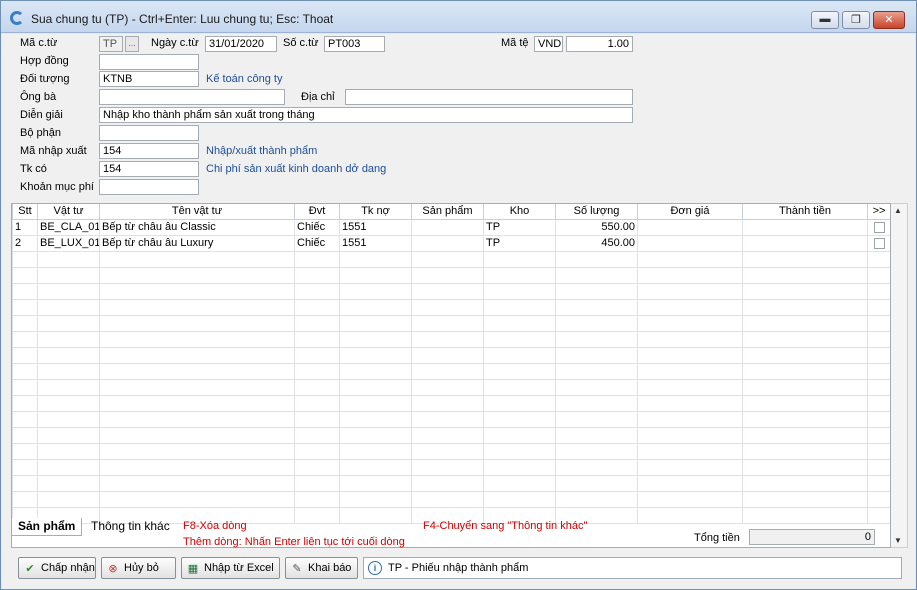 The image size is (917, 590). I want to click on col-header-thanh-tien: Thành tiền, so click(805, 212).